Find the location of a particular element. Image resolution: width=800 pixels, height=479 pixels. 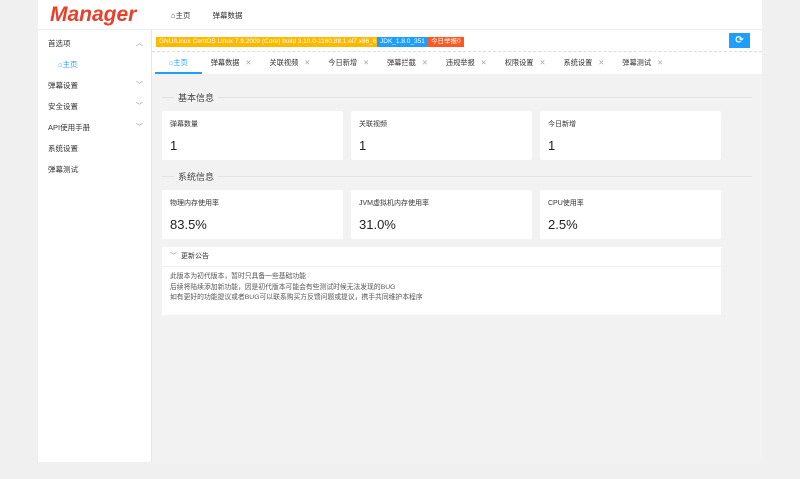

tab-label: 今日新增 is located at coordinates (343, 62).